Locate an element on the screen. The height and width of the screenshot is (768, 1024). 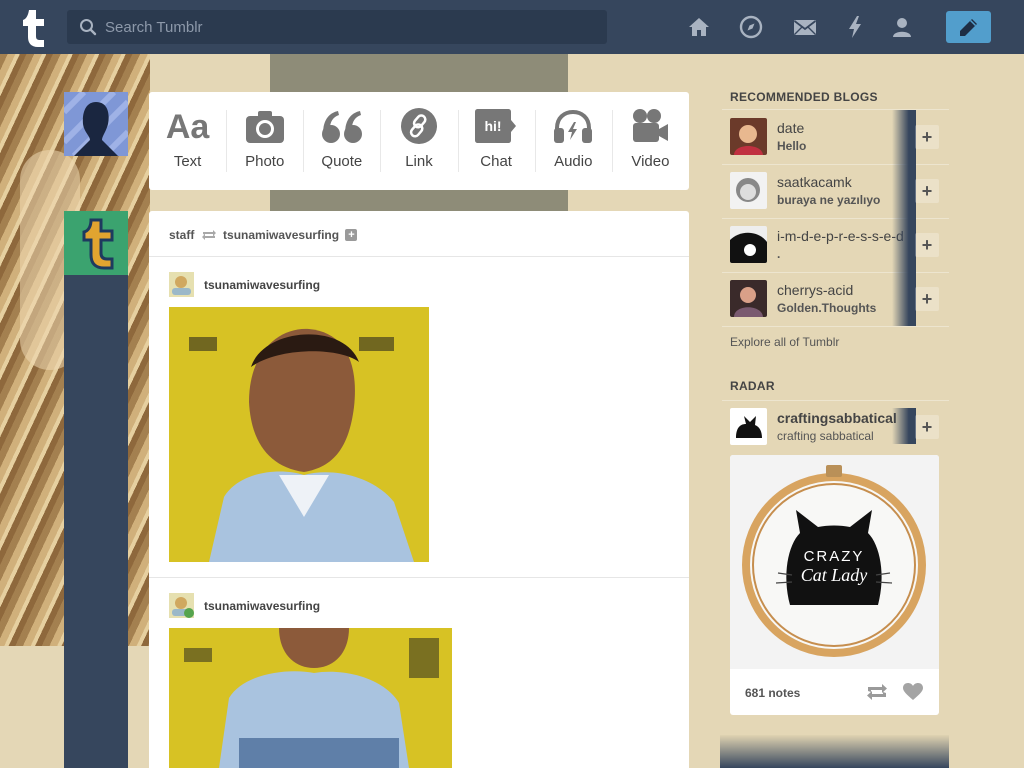
post-chat-button: hi! Chat is located at coordinates (496, 141).